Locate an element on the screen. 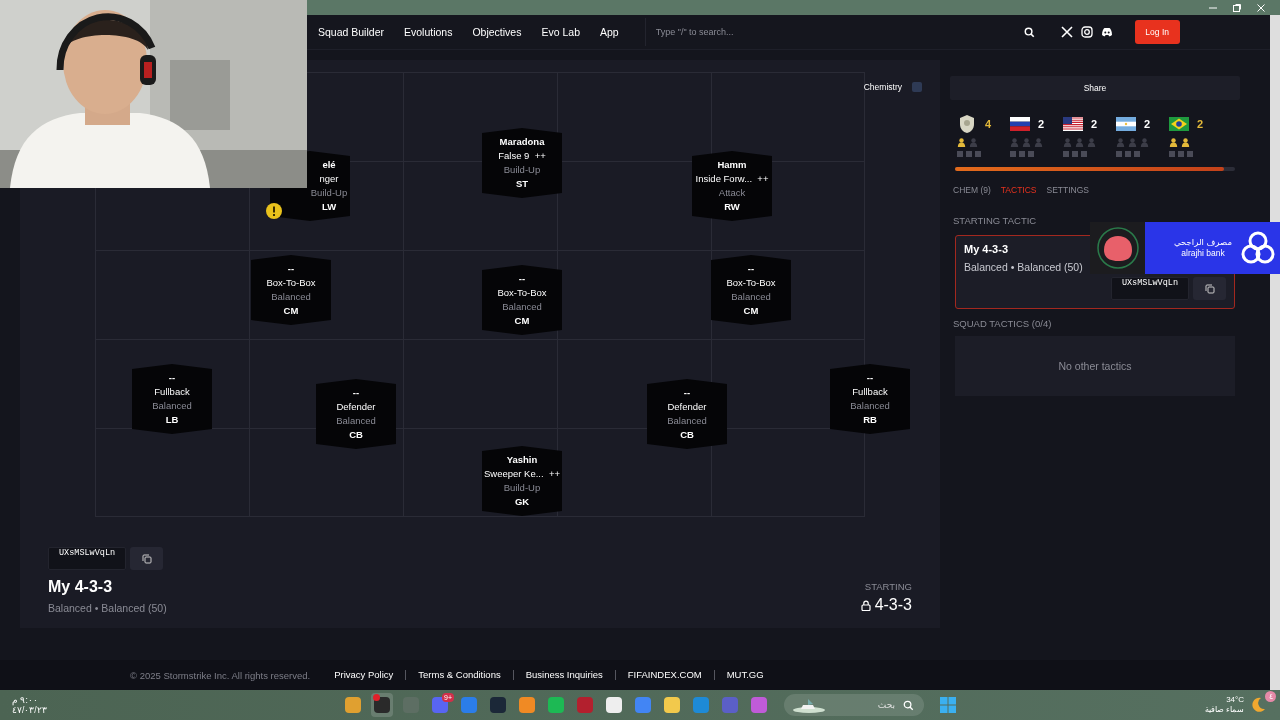  player-position: RW is located at coordinates (732, 207).